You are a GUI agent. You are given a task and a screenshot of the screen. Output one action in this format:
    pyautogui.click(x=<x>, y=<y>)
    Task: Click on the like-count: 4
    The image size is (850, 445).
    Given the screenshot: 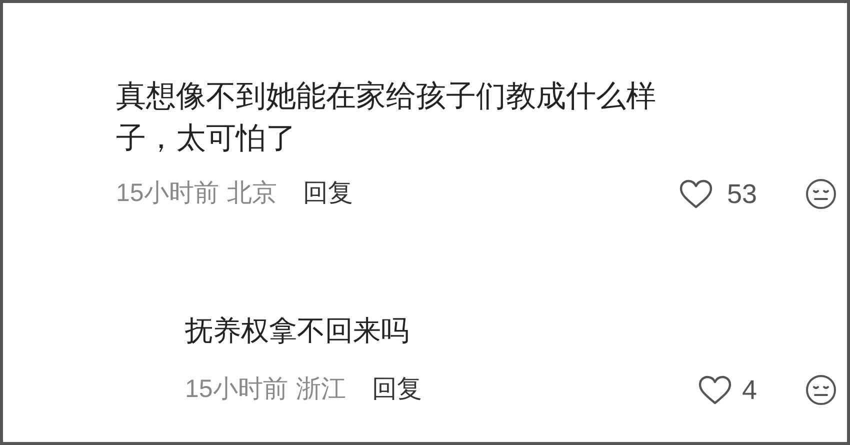 What is the action you would take?
    pyautogui.click(x=748, y=390)
    